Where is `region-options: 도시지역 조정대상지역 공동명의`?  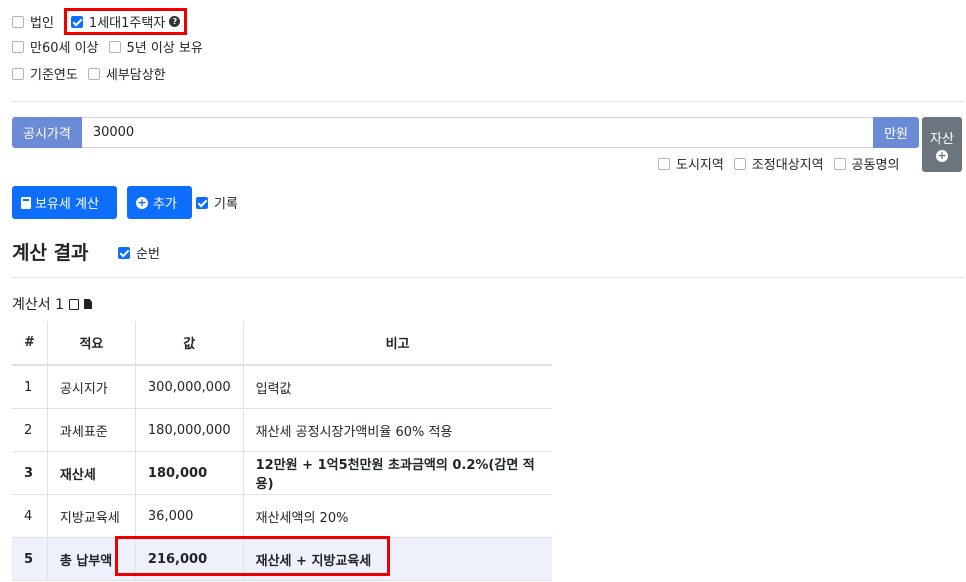
region-options: 도시지역 조정대상지역 공동명의 is located at coordinates (778, 163).